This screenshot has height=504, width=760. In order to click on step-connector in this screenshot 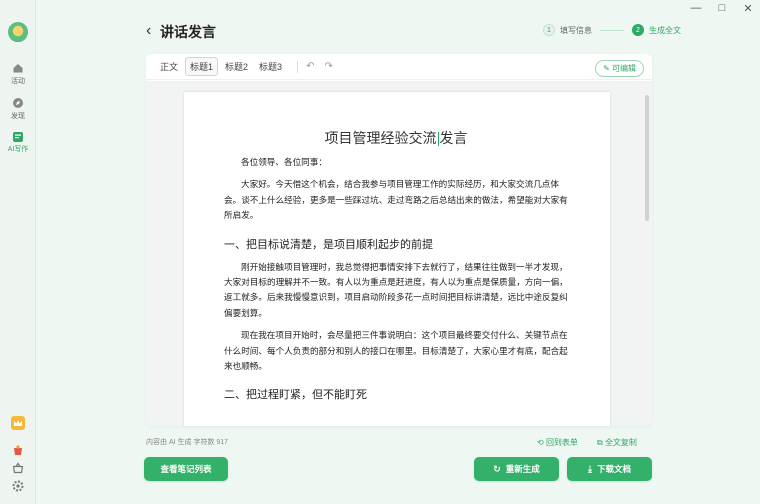, I will do `click(612, 30)`.